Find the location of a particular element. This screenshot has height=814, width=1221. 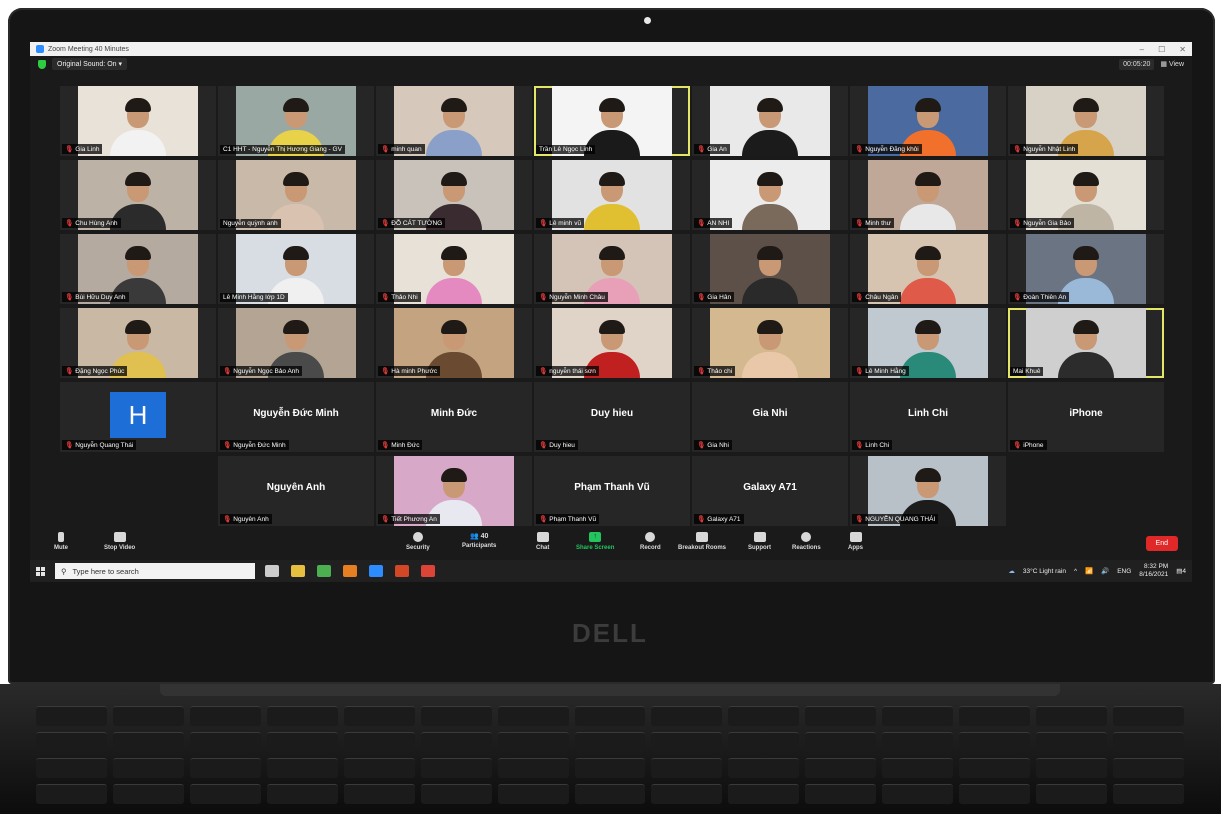

chevron-up-icon: ^ is located at coordinates (1075, 571).